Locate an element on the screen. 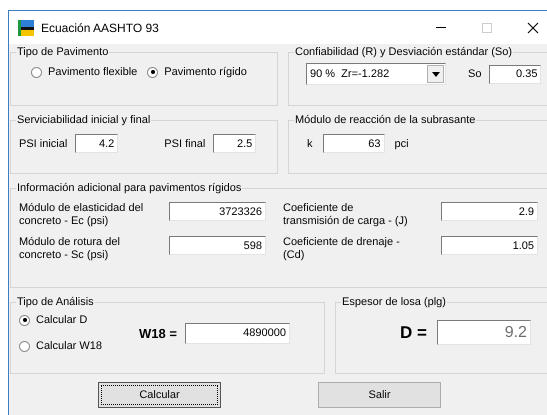  app-icon is located at coordinates (26, 27).